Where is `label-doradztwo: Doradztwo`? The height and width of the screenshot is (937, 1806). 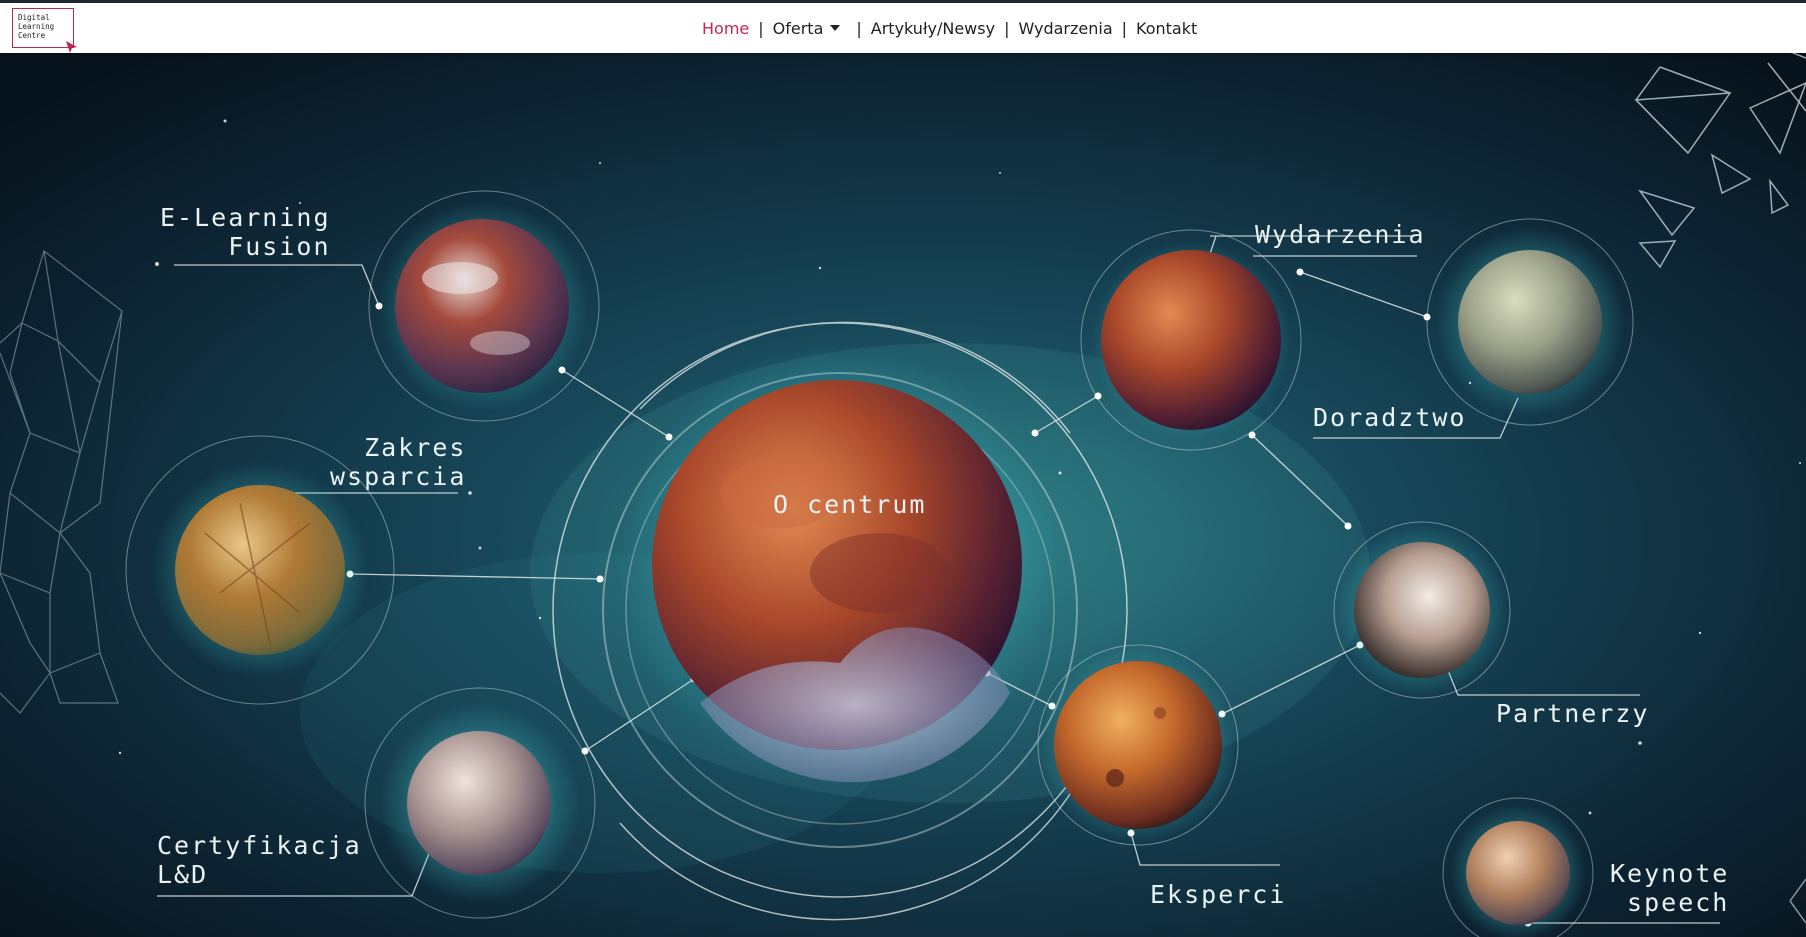 label-doradztwo: Doradztwo is located at coordinates (1389, 417).